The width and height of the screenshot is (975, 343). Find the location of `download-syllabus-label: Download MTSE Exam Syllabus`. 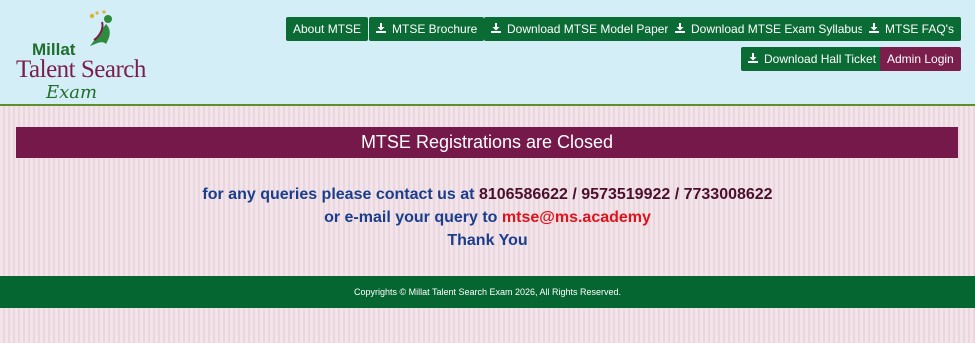

download-syllabus-label: Download MTSE Exam Syllabus is located at coordinates (777, 29).